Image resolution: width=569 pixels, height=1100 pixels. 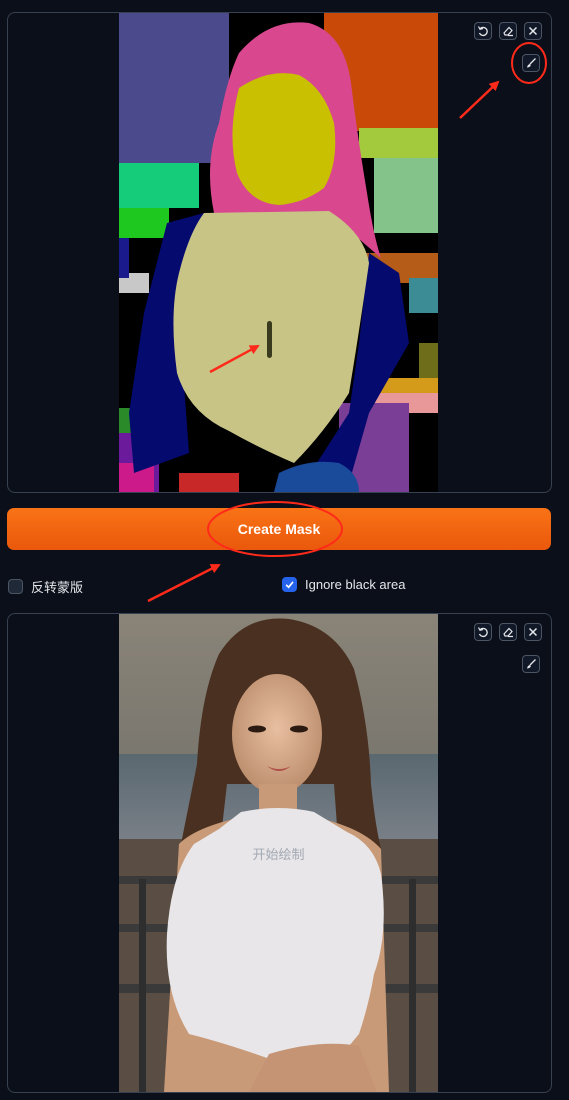 What do you see at coordinates (355, 584) in the screenshot?
I see `ignore-black-label: Ignore black area` at bounding box center [355, 584].